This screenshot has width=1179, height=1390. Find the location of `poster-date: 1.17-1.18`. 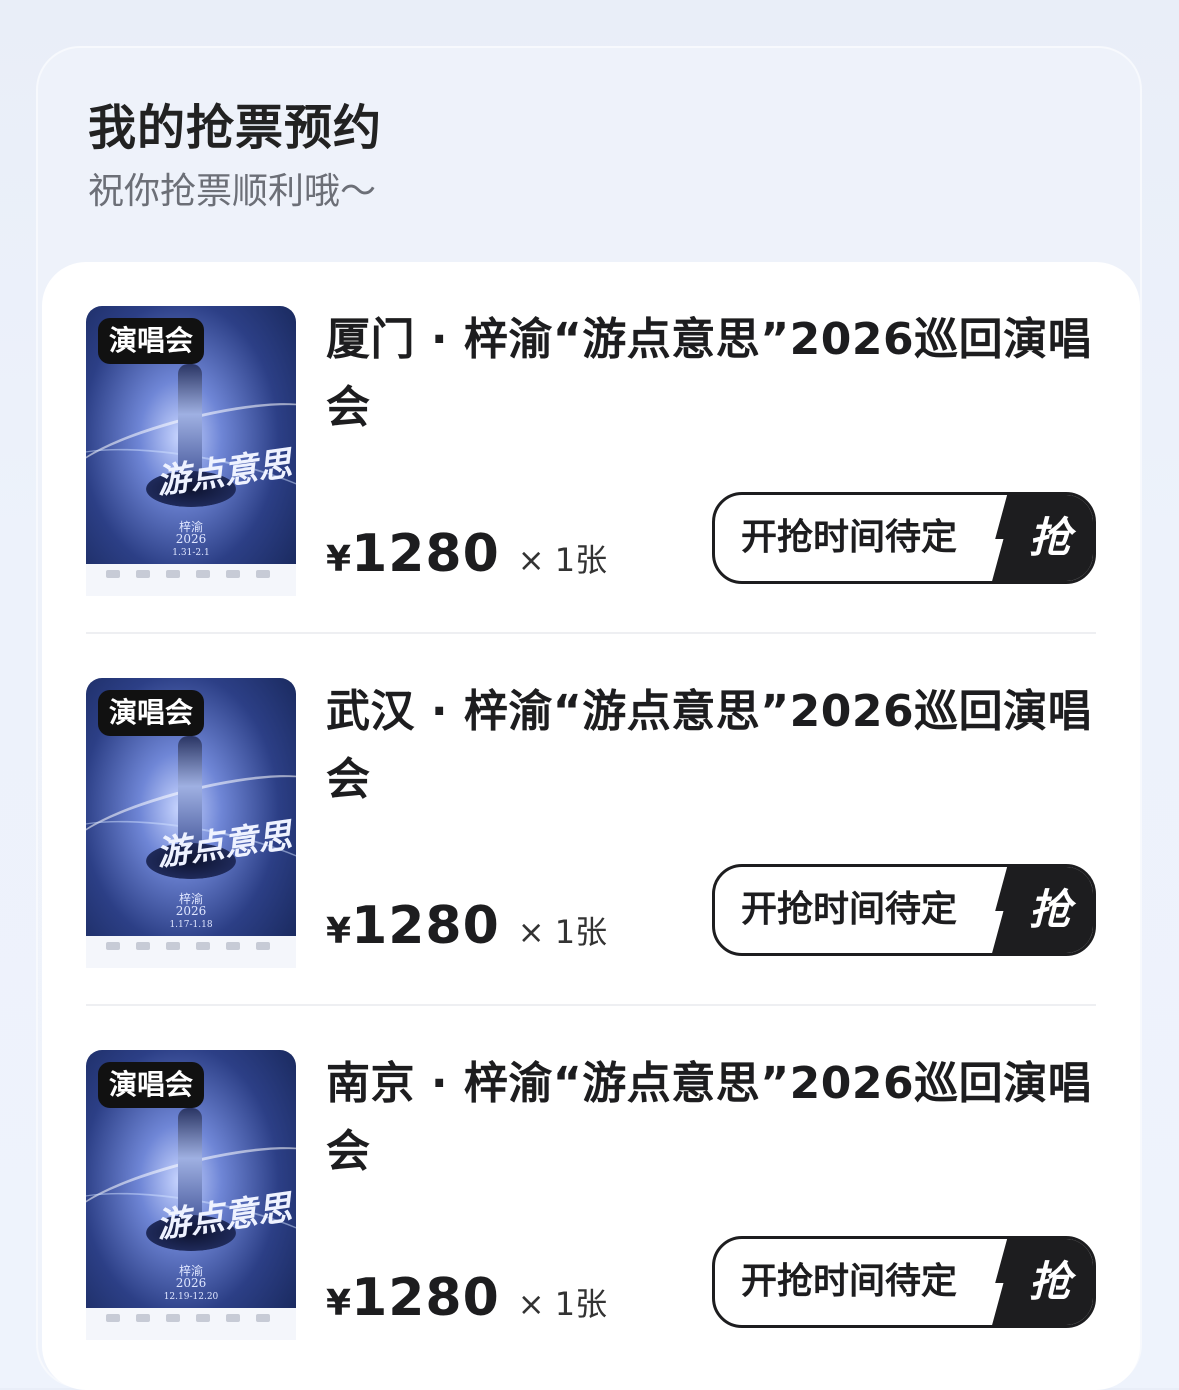

poster-date: 1.17-1.18 is located at coordinates (191, 925).